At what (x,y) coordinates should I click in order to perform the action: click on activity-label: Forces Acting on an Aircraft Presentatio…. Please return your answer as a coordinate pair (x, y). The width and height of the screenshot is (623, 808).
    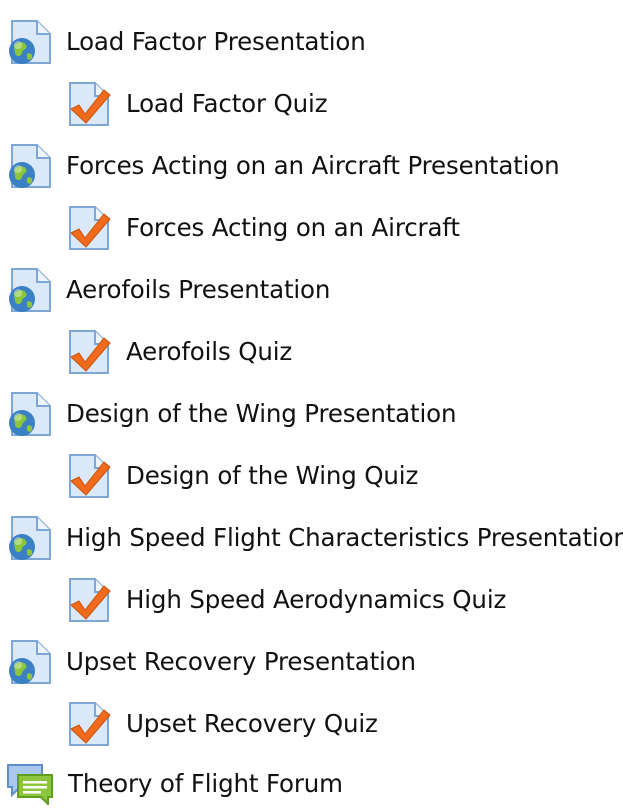
    Looking at the image, I should click on (313, 166).